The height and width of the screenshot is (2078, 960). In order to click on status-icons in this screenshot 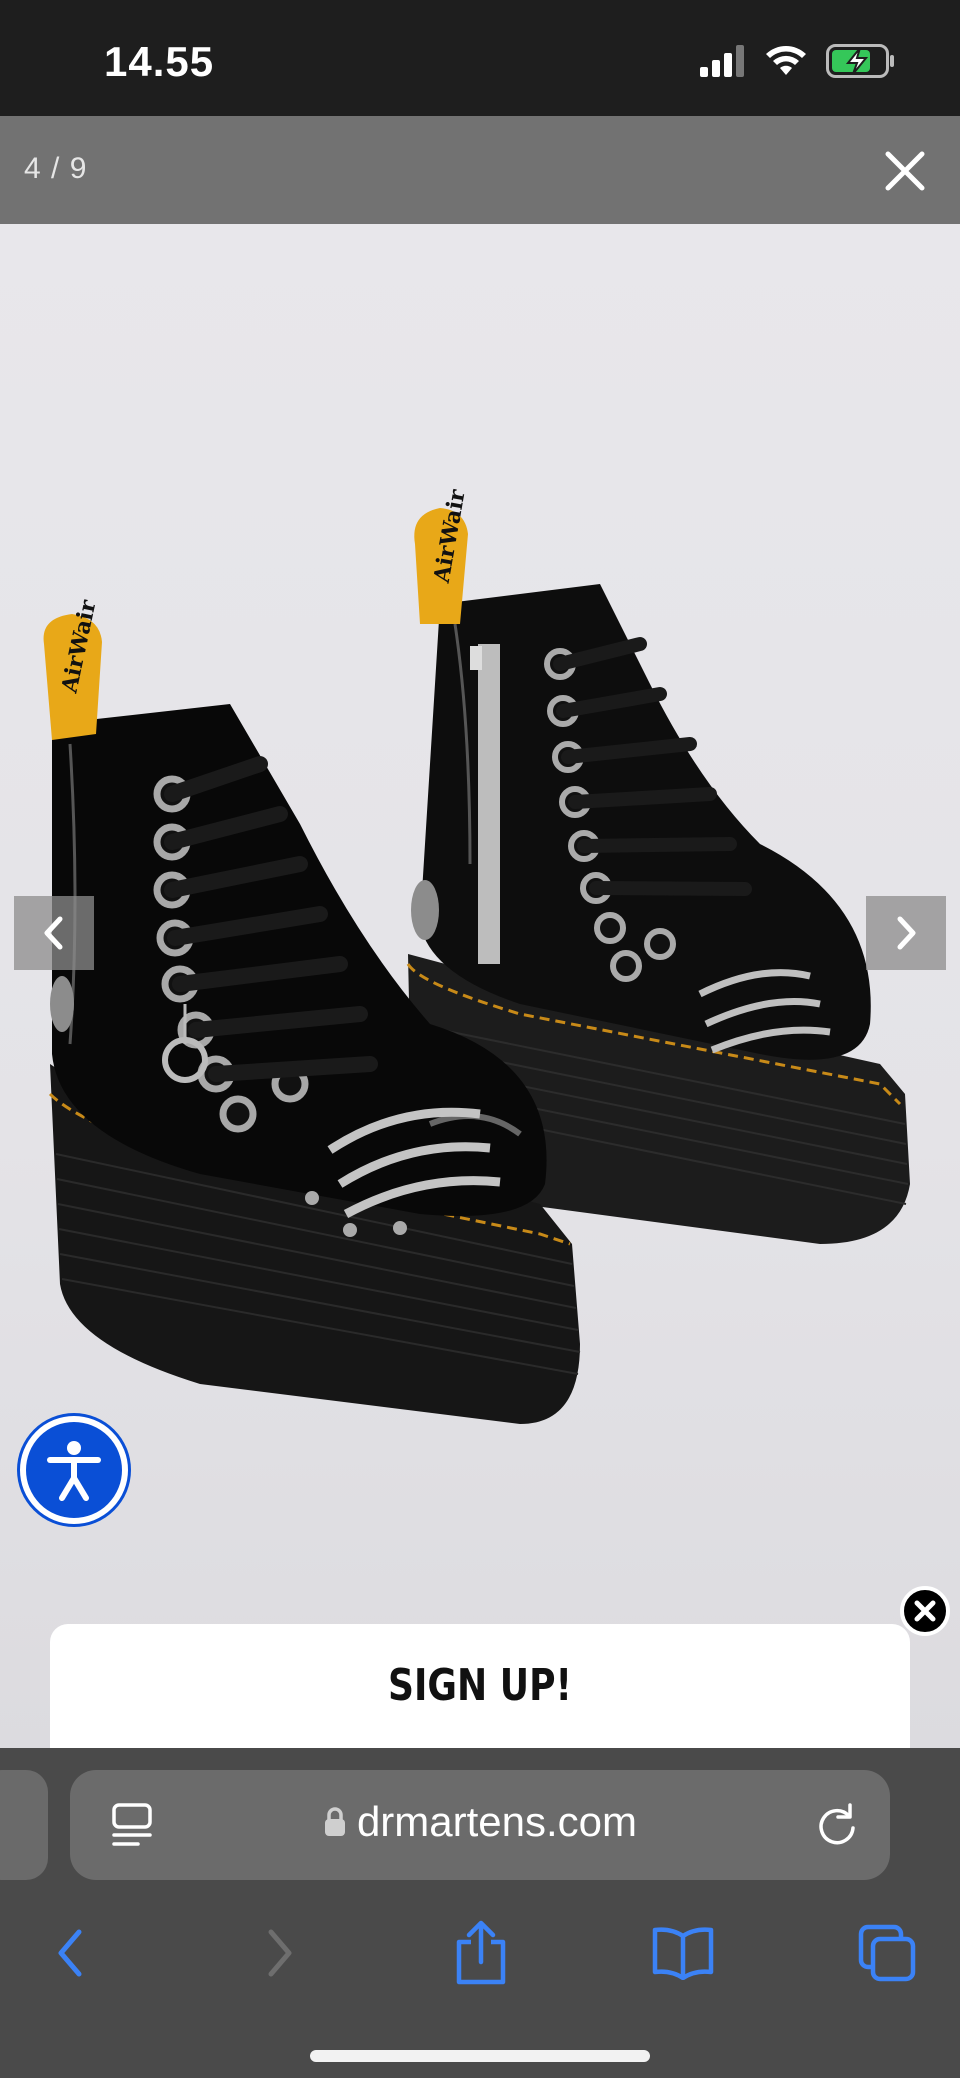, I will do `click(798, 63)`.